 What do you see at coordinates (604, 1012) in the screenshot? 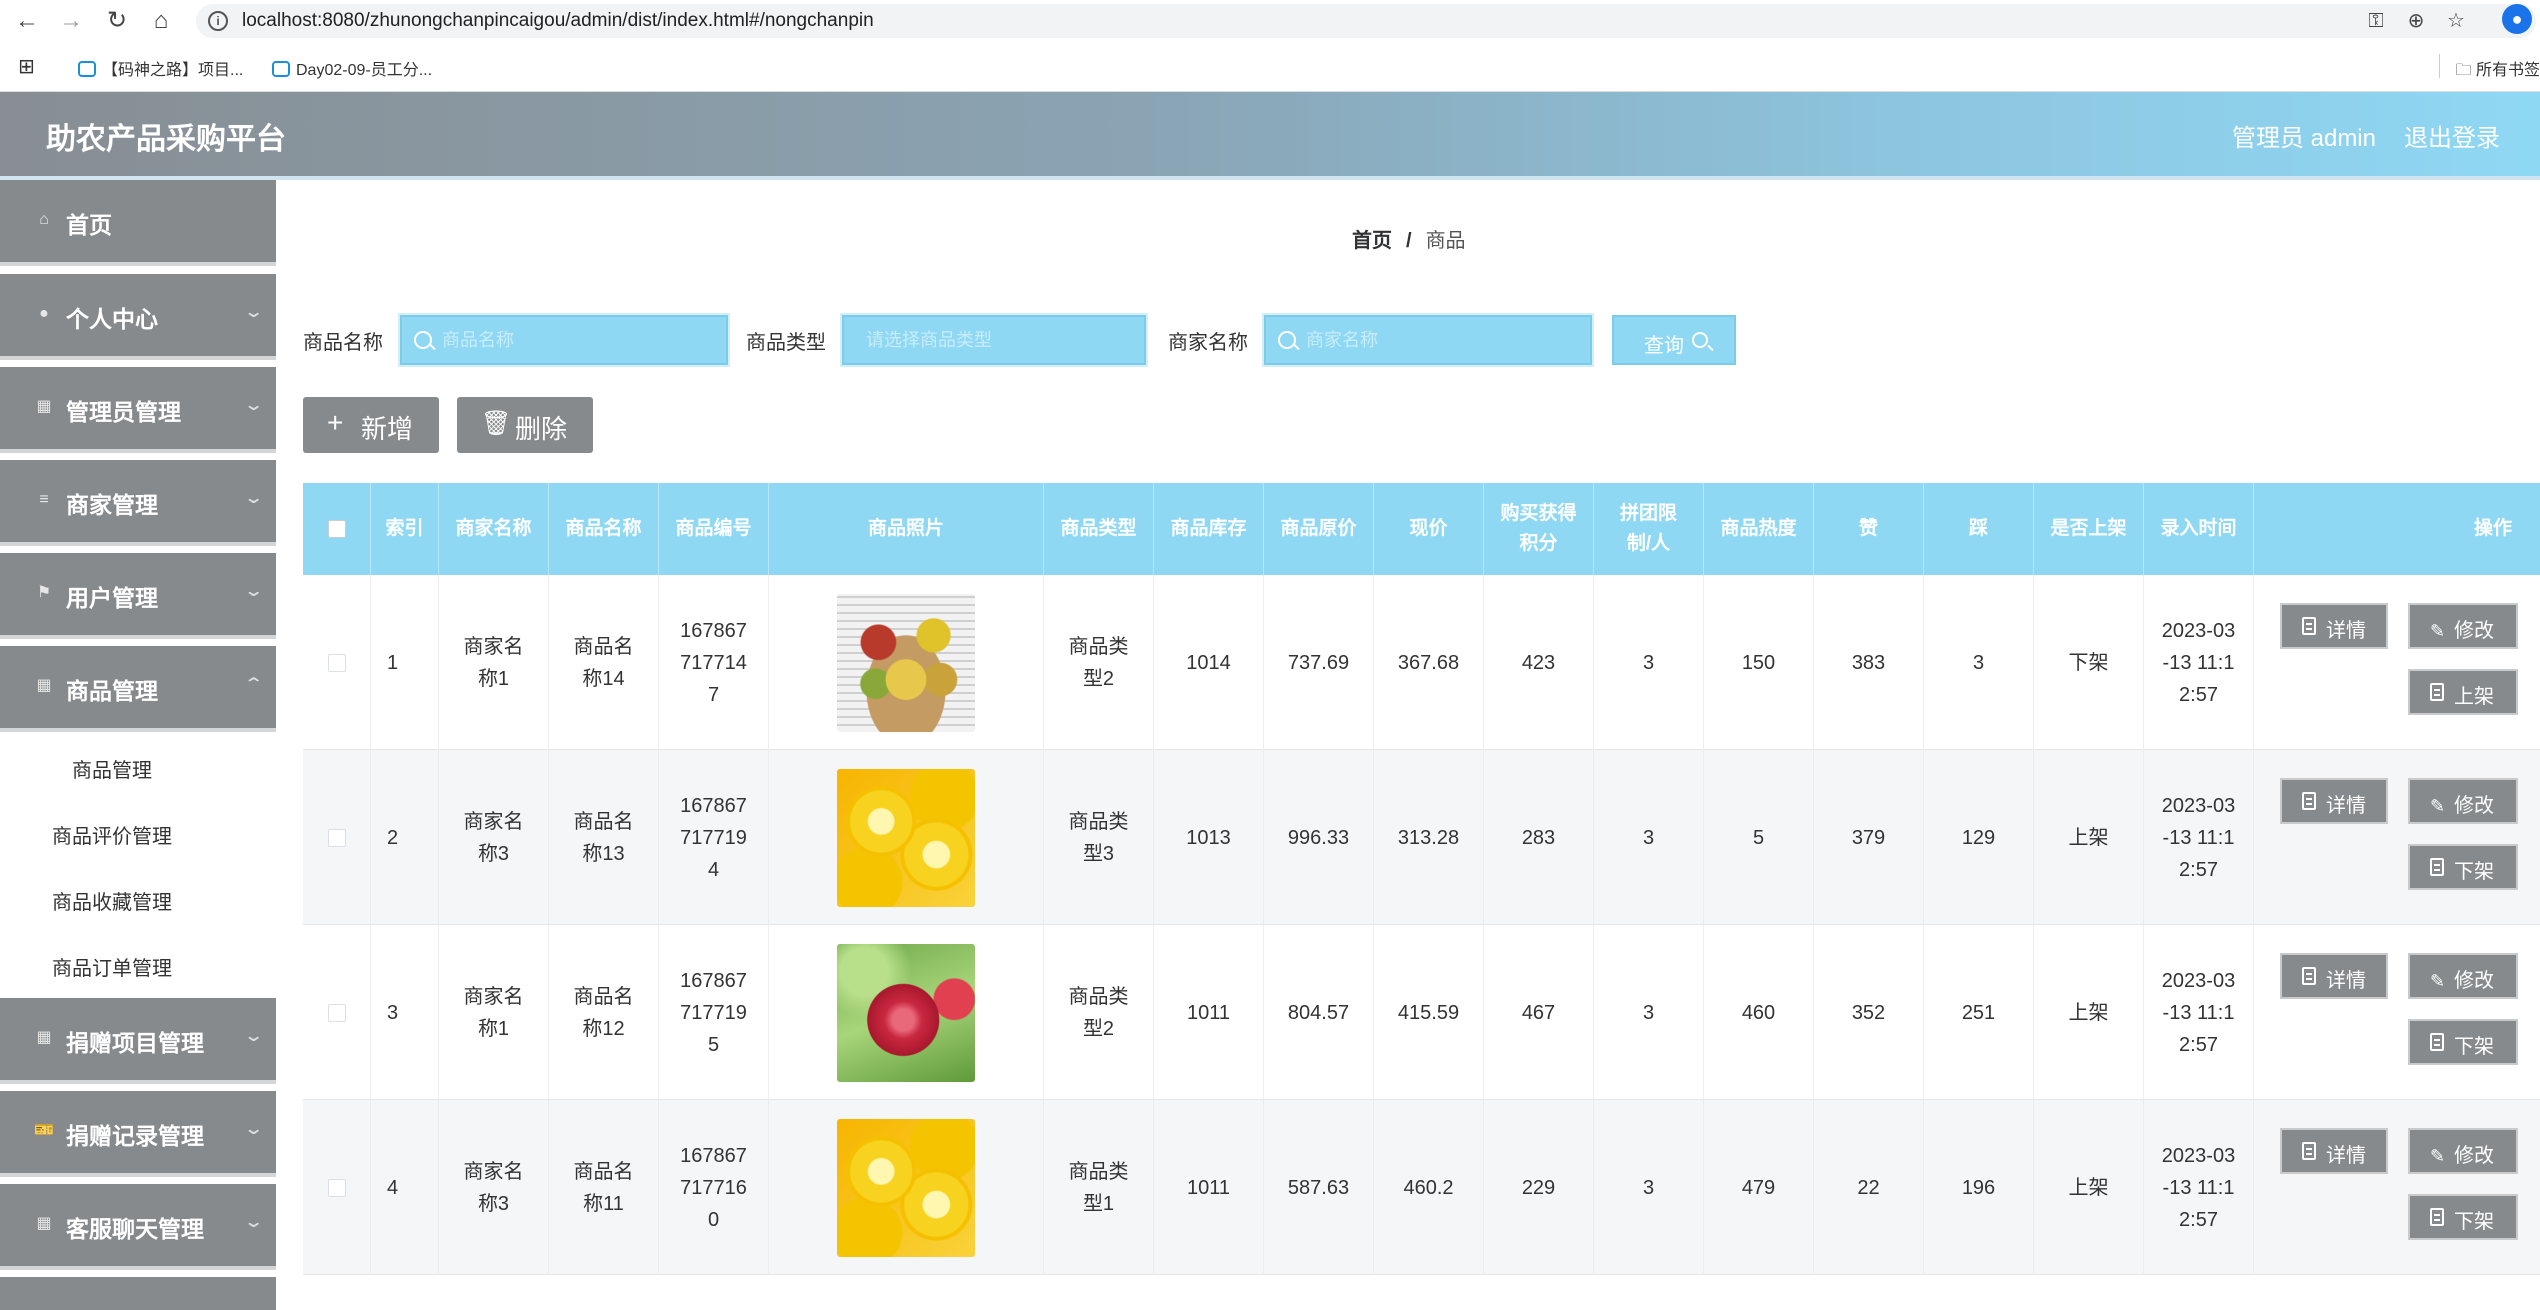
I see `cell-name: 商品名称12` at bounding box center [604, 1012].